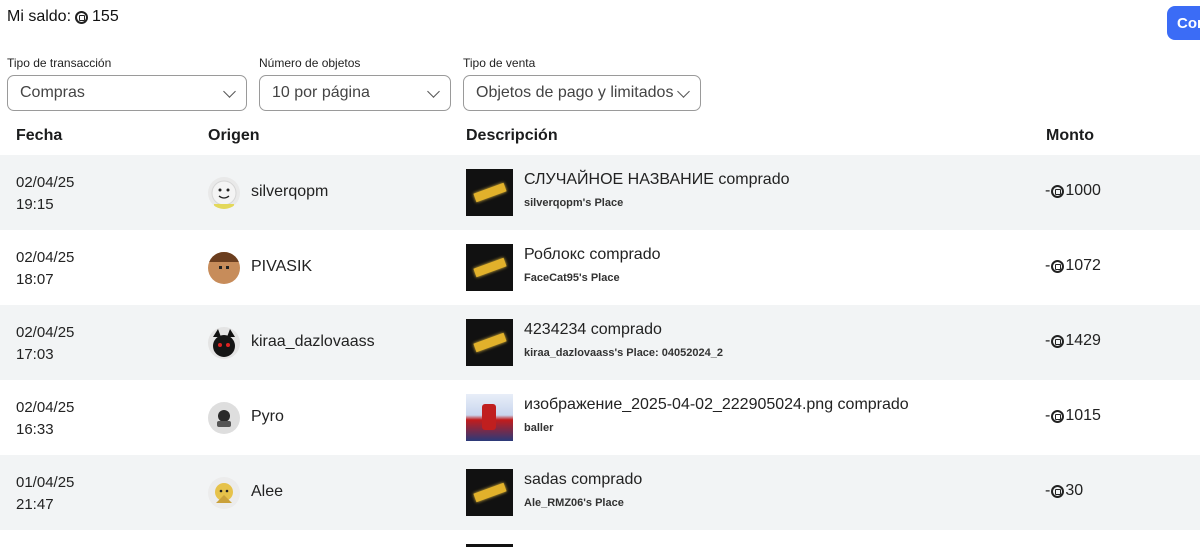  Describe the element at coordinates (573, 203) in the screenshot. I see `place-name: silverqopm's Place` at that location.